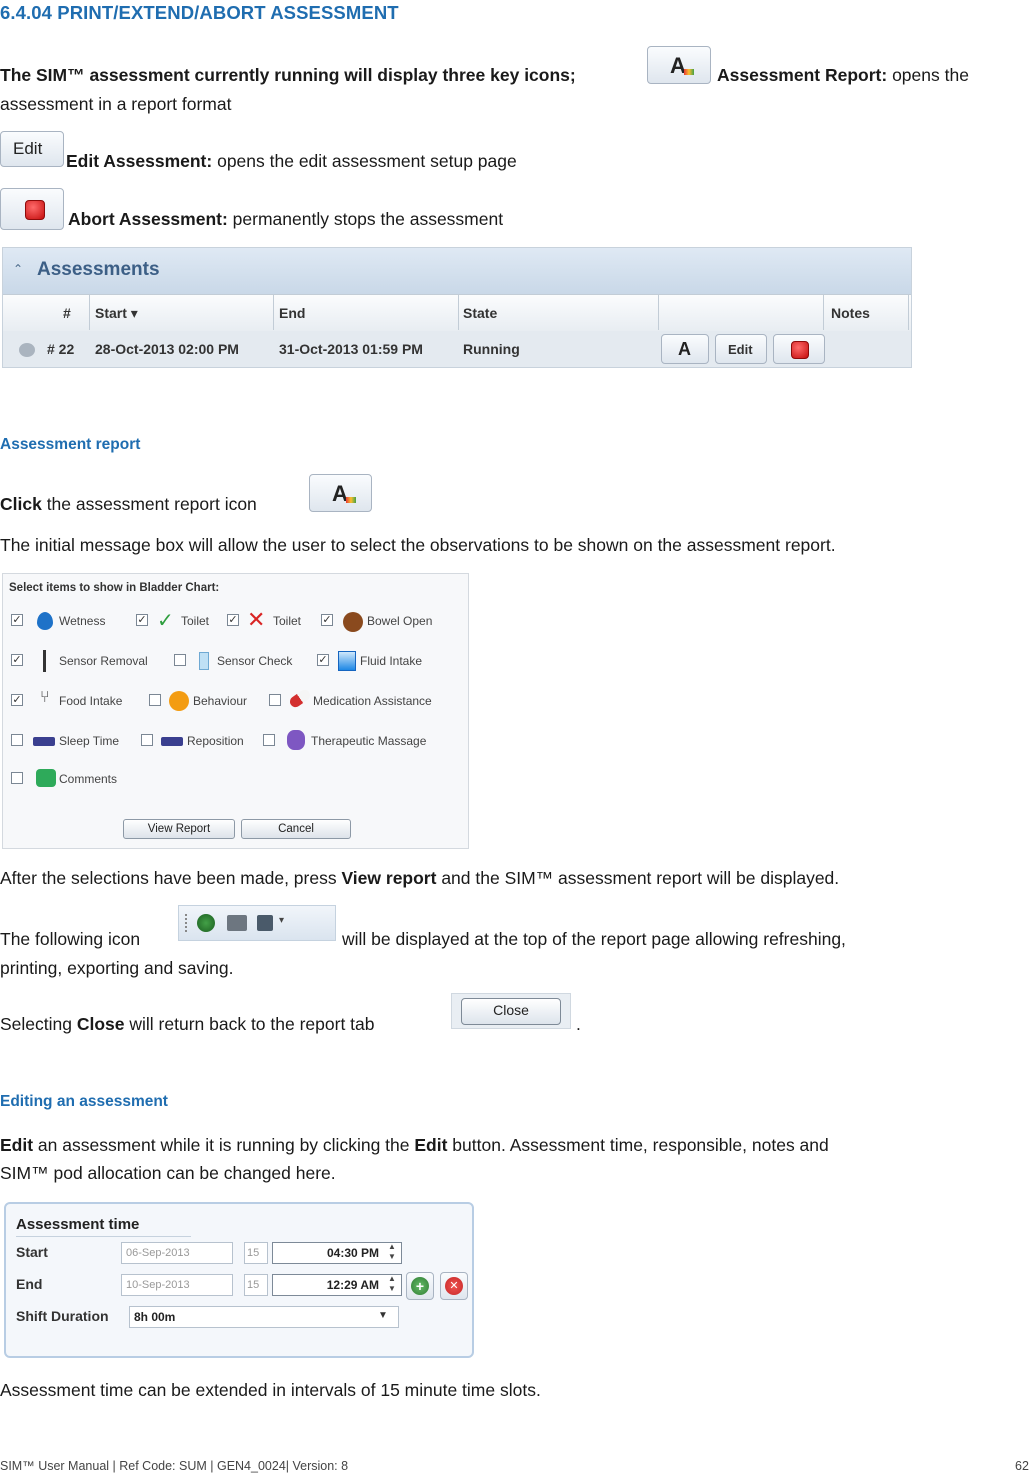 This screenshot has height=1481, width=1033. Describe the element at coordinates (269, 740) in the screenshot. I see `checkbox-massage` at that location.